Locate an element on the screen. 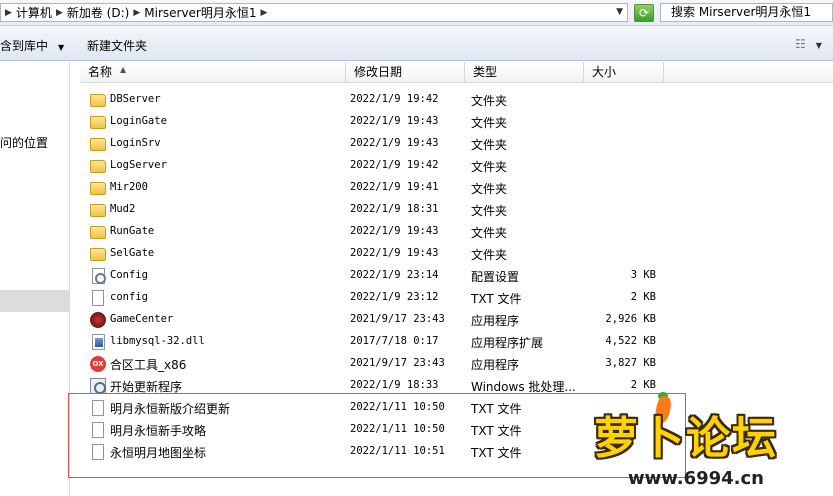 This screenshot has width=833, height=496. file-modified-date: 2022/1/9 18:31 is located at coordinates (394, 209).